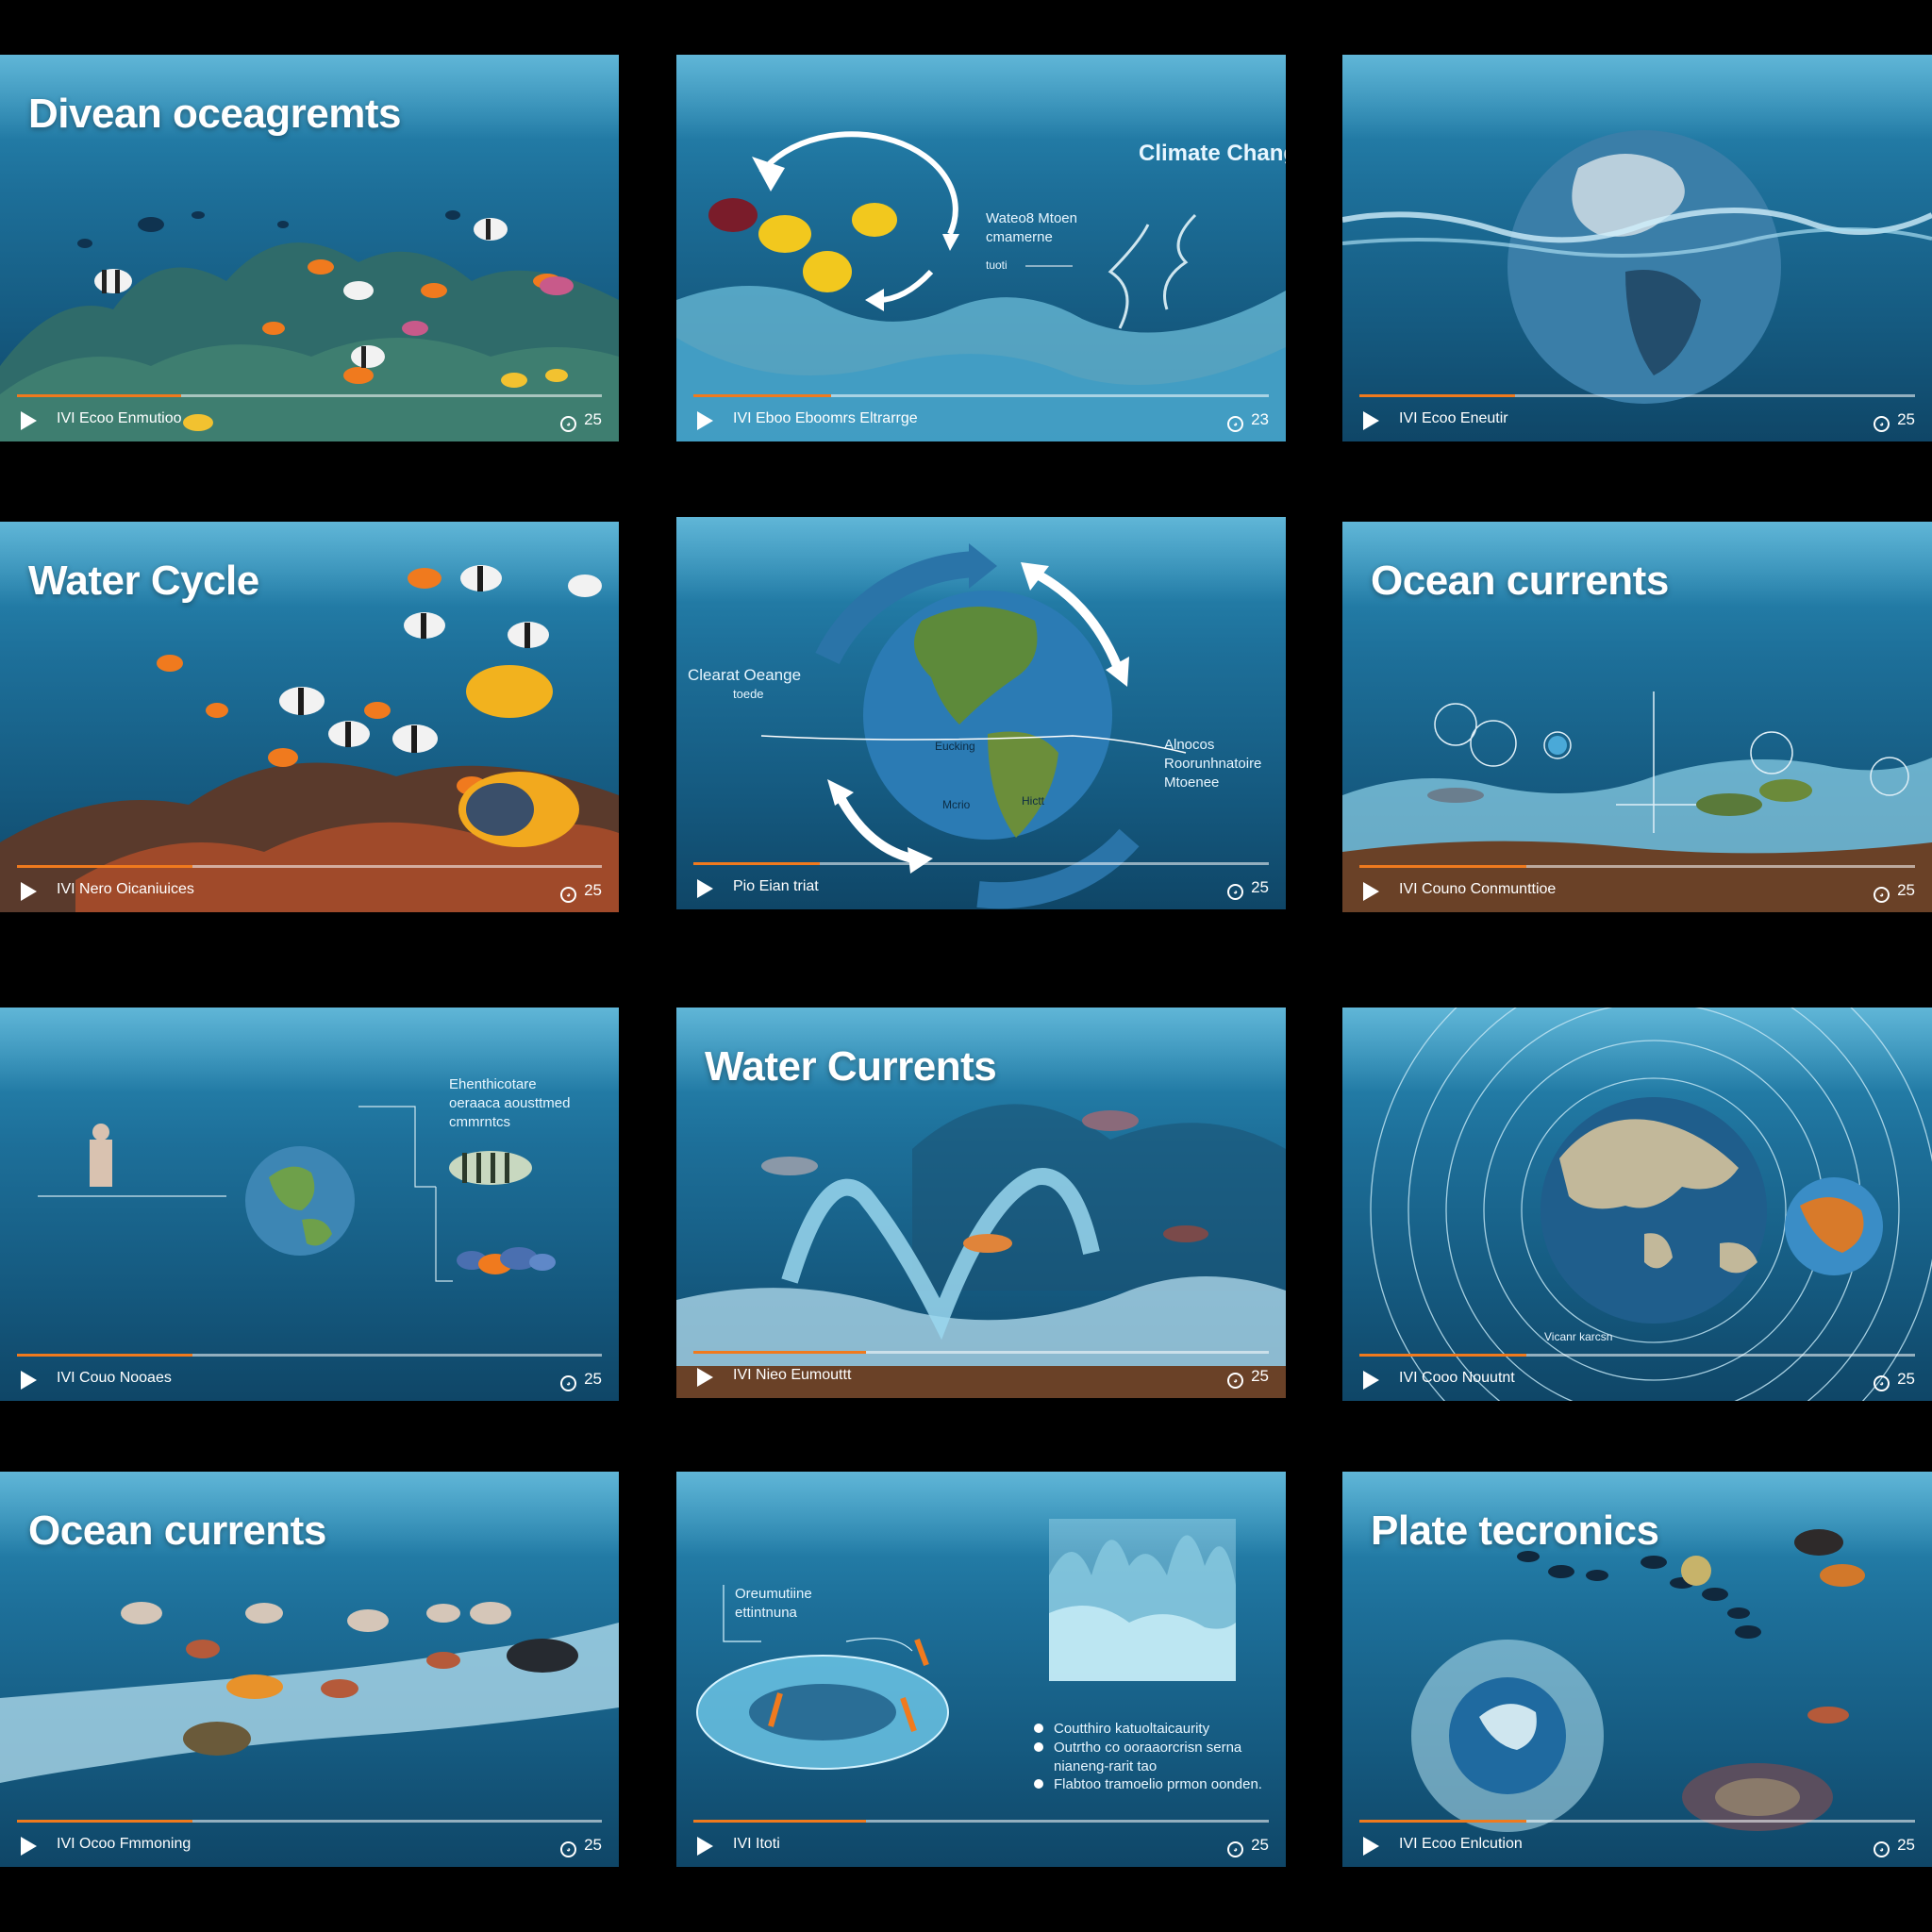  I want to click on bullet-3: Flabtoo tramoelio prmon oonden., so click(1158, 1784).